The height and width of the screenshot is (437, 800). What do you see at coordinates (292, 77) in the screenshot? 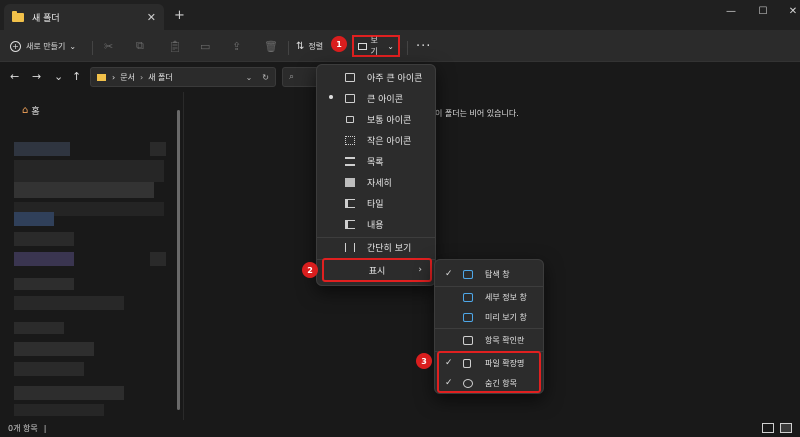
I see `search-icon: ⌕` at bounding box center [292, 77].